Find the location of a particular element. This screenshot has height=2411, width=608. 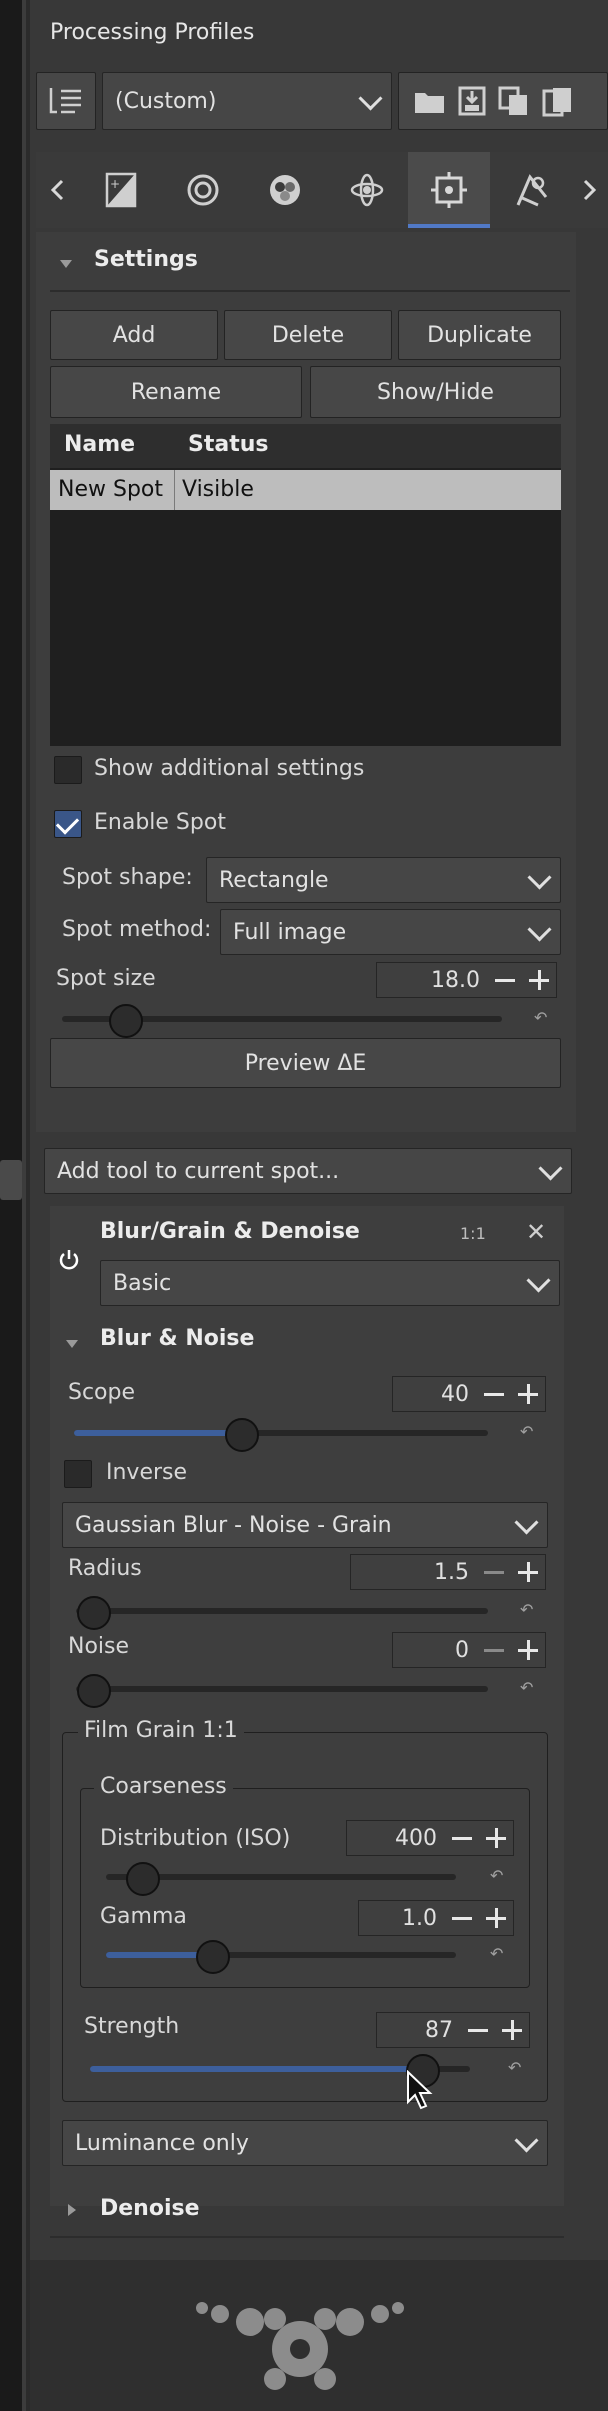

copy-icon is located at coordinates (514, 101).